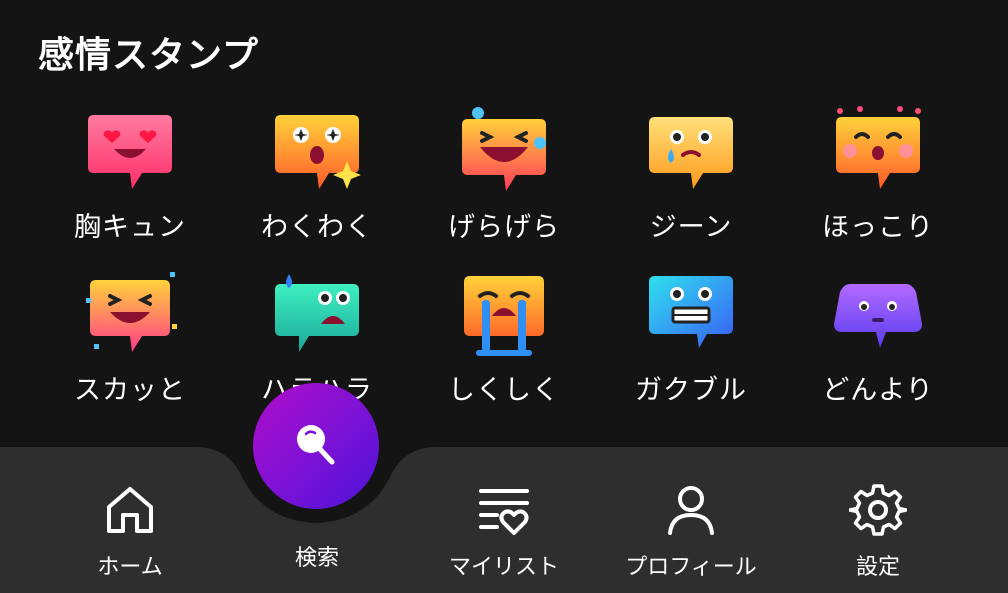  I want to click on stamp-mune-kyun: 胸キュン, so click(130, 180).